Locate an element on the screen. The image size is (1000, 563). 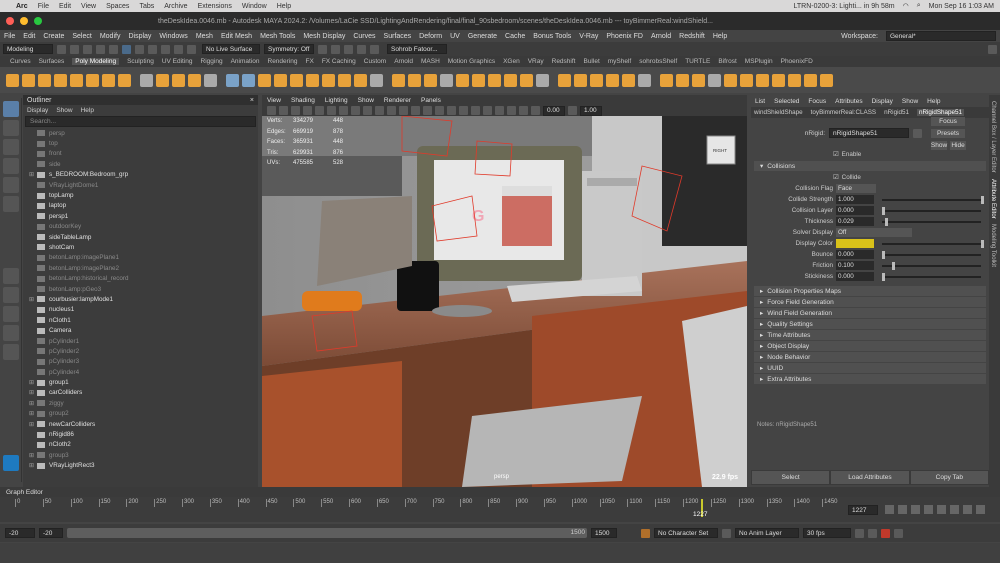
search-icon: ⌕ is located at coordinates (919, 6).